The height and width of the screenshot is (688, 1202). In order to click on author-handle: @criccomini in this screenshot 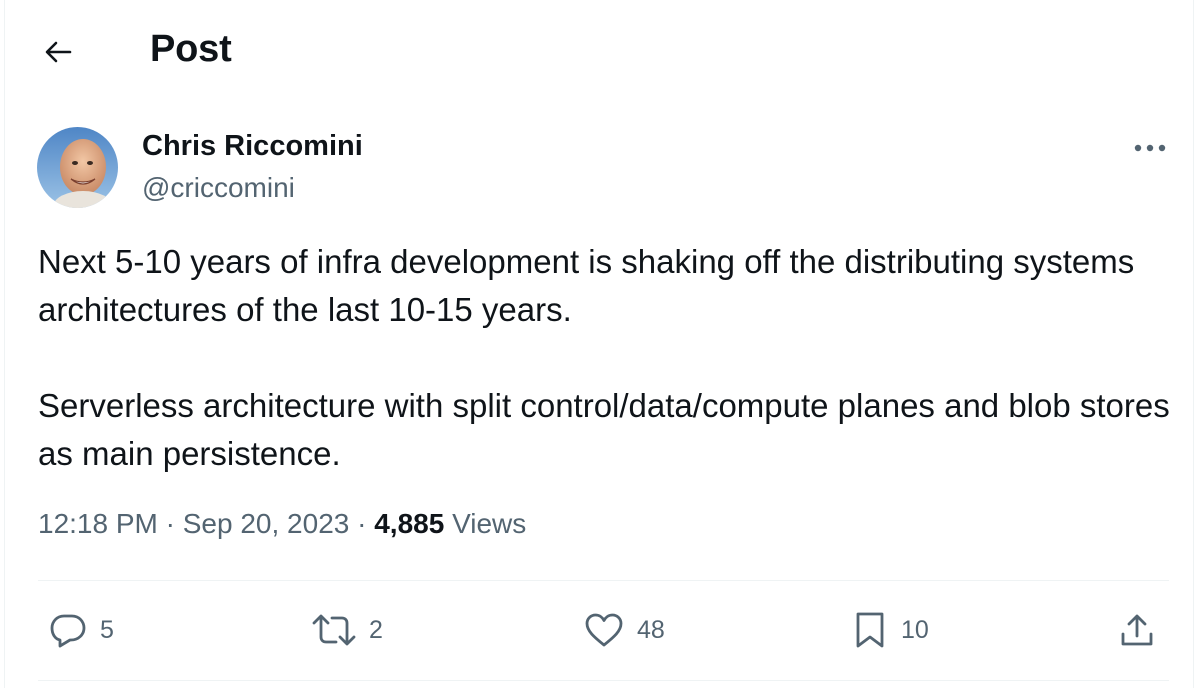, I will do `click(218, 188)`.